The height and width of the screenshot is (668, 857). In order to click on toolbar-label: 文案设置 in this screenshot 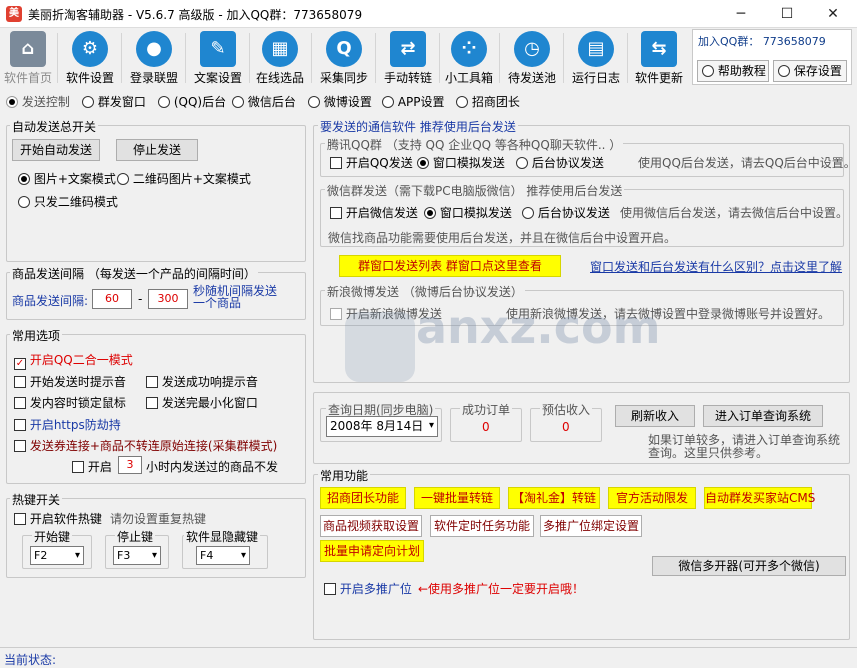, I will do `click(217, 78)`.